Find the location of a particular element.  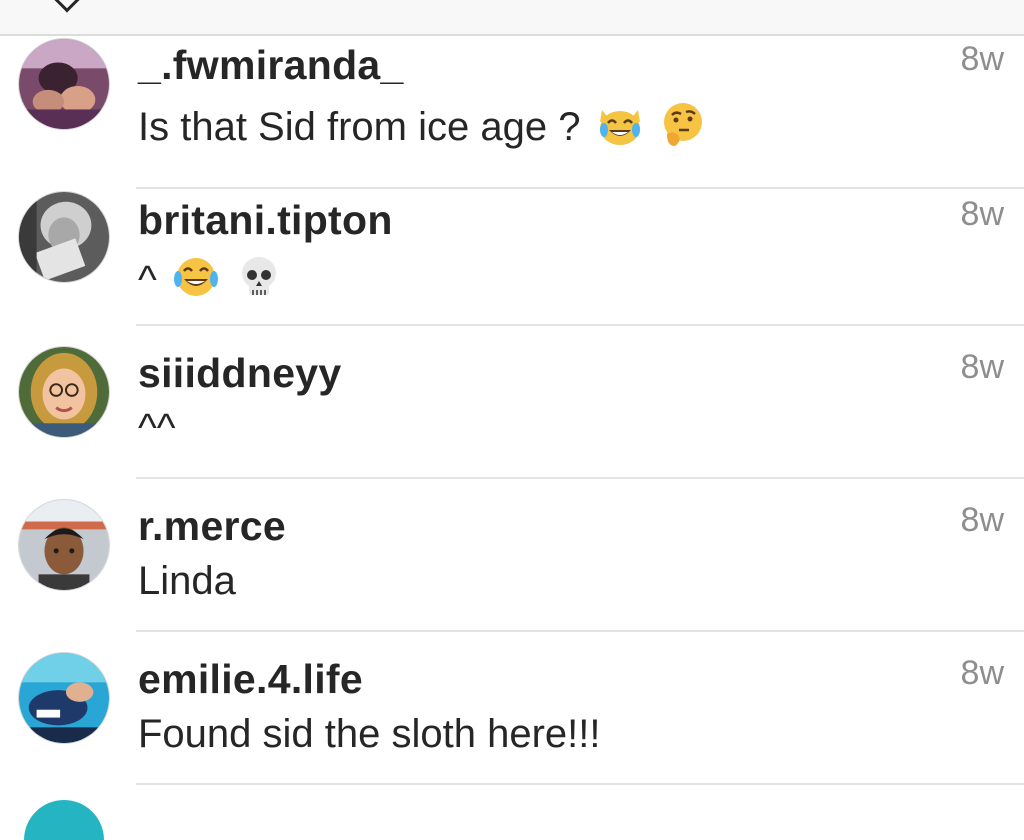

cat-tears-of-joy-icon is located at coordinates (620, 124).